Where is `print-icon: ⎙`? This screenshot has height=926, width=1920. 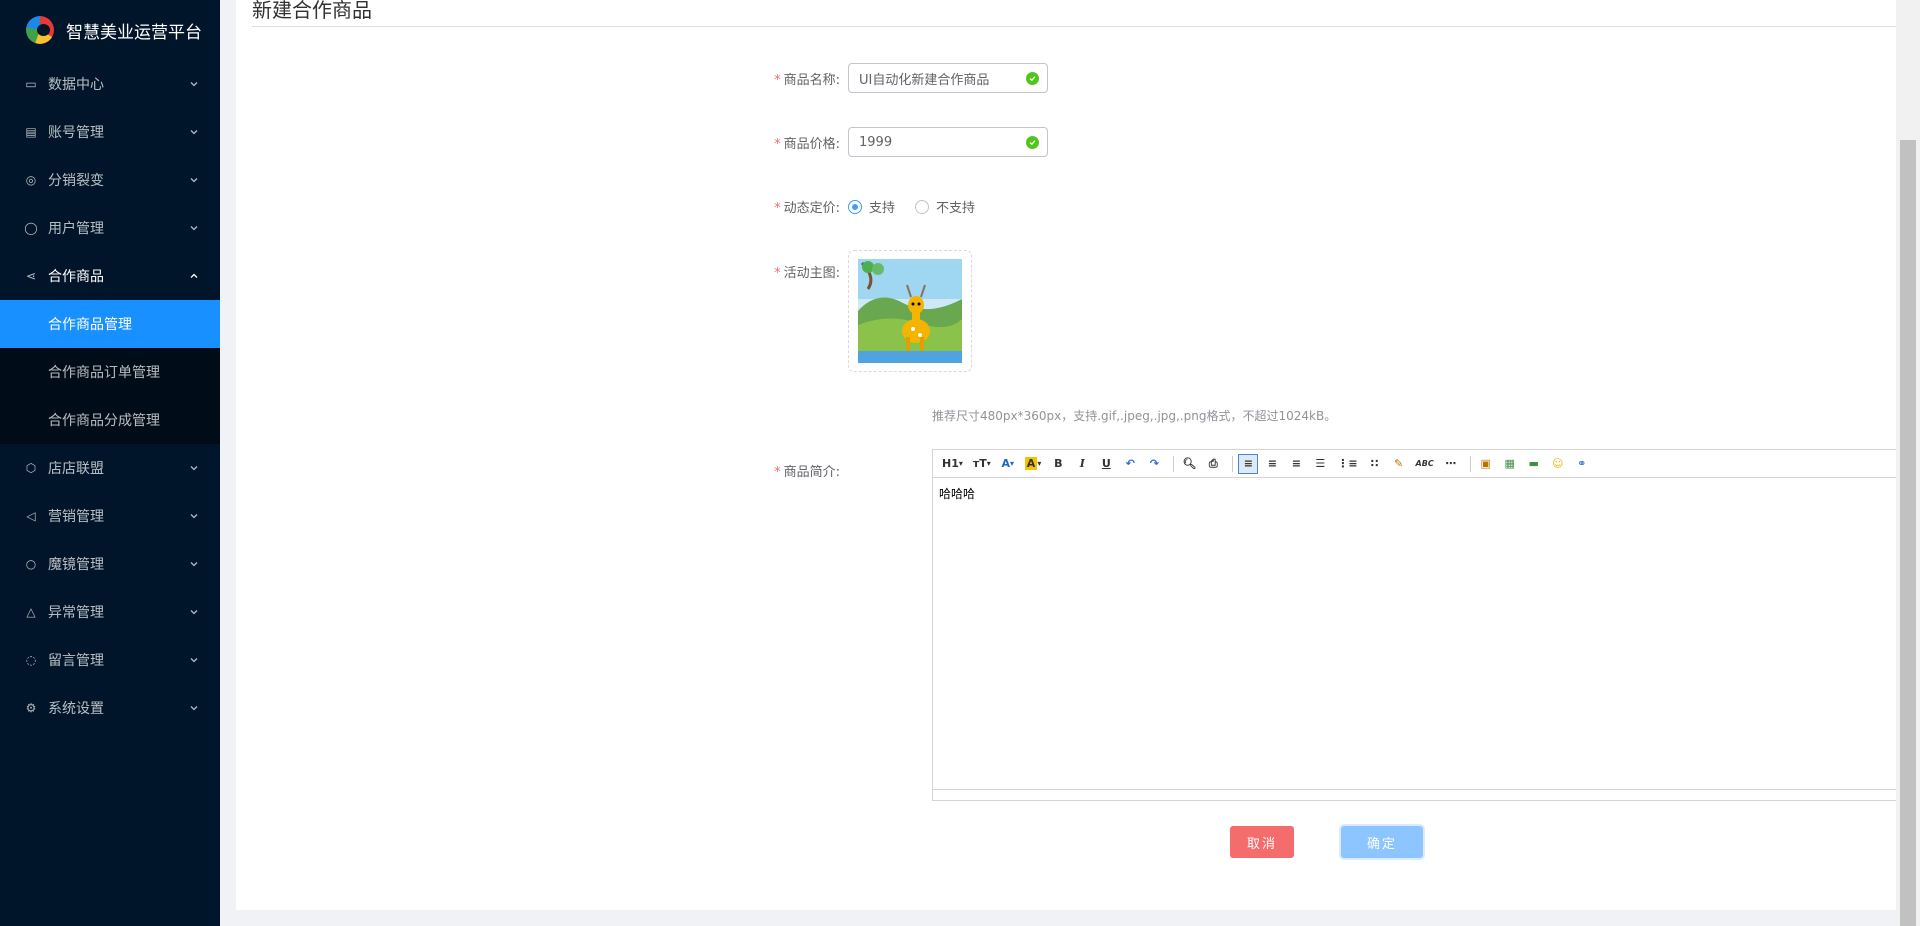 print-icon: ⎙ is located at coordinates (1213, 464).